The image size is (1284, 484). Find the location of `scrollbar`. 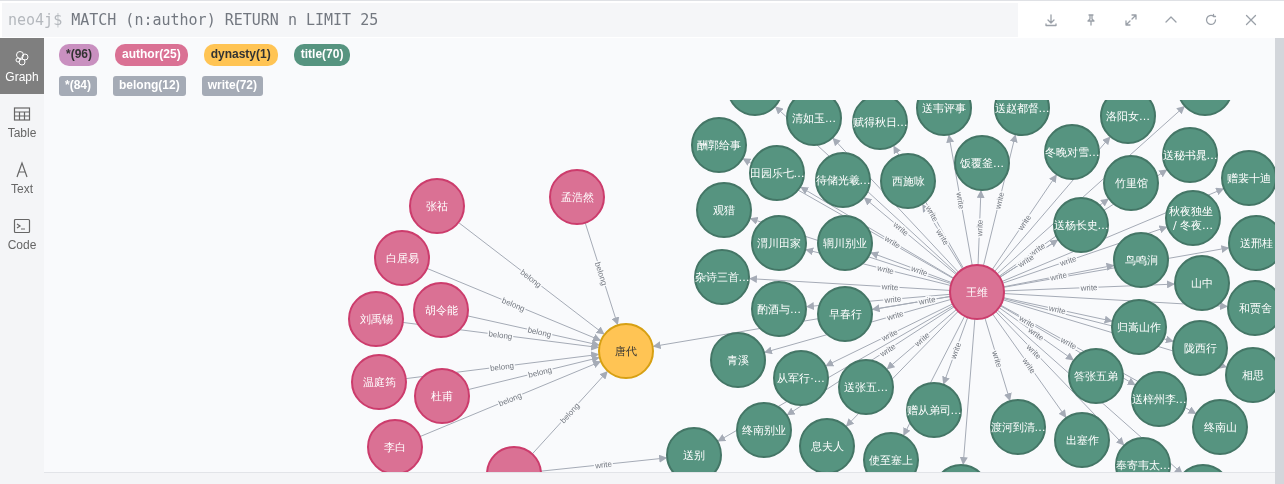

scrollbar is located at coordinates (1279, 261).